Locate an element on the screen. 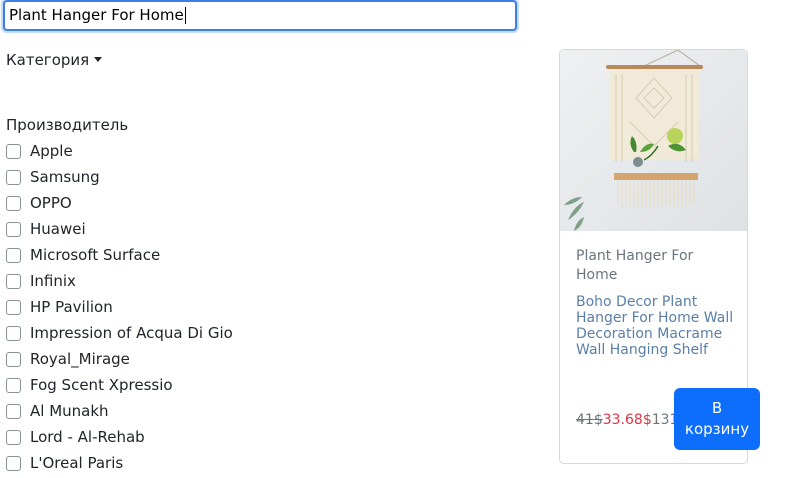 This screenshot has height=478, width=807. category-dropdown: Категория is located at coordinates (54, 60).